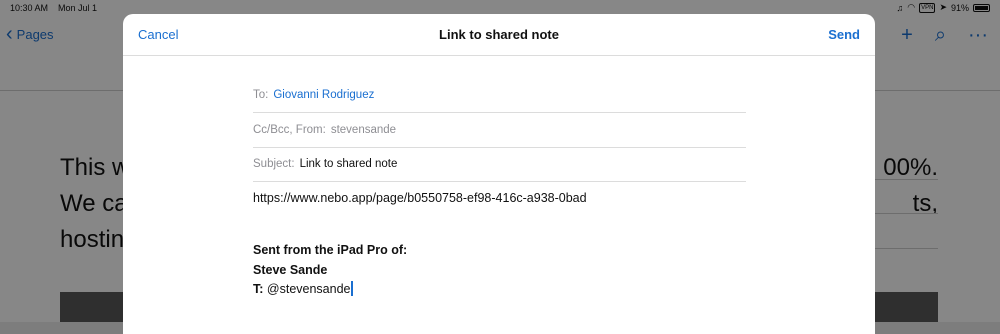 This screenshot has width=1000, height=334. I want to click on signature-contact: T: @stevensande, so click(533, 290).